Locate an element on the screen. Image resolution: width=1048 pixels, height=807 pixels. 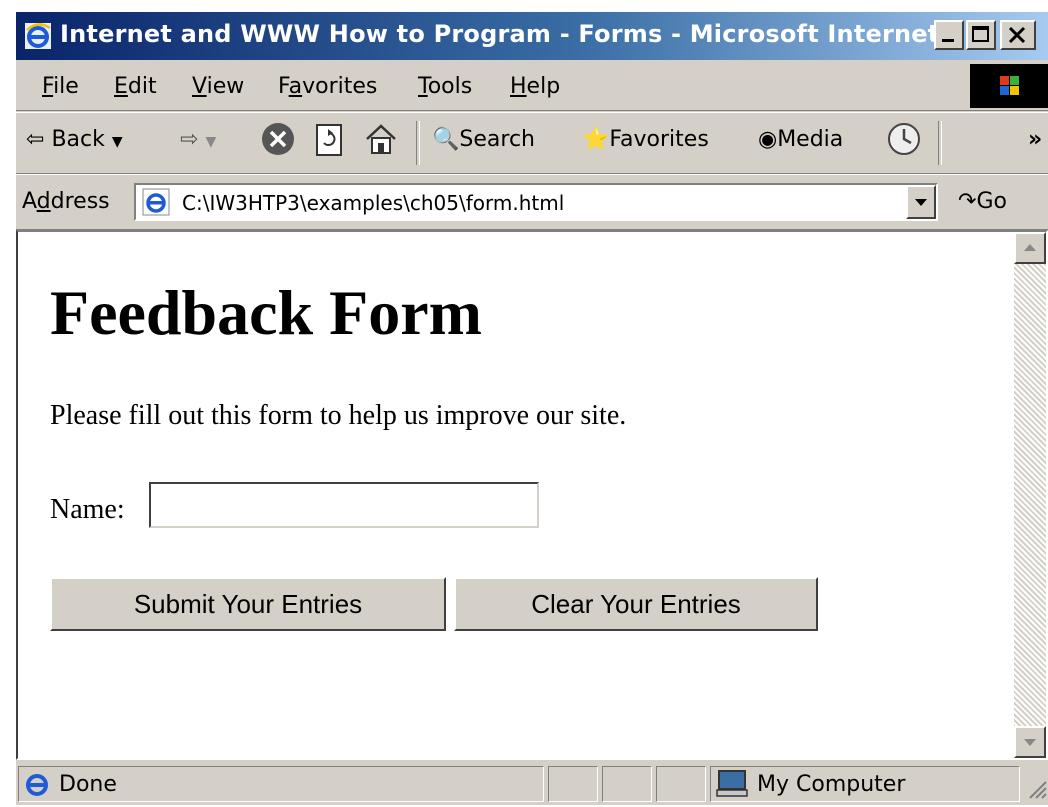
home-button is located at coordinates (381, 142).